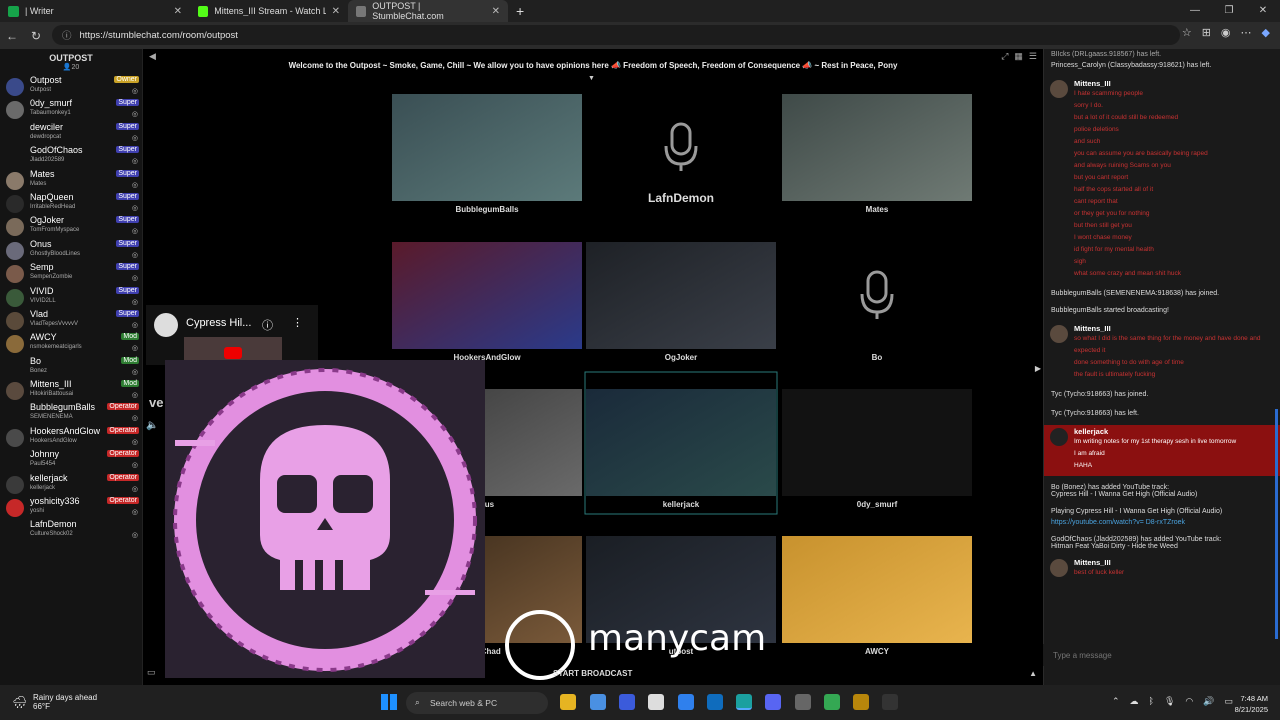 This screenshot has height=720, width=1280. Describe the element at coordinates (1134, 701) in the screenshot. I see `cloud-icon: ☁` at that location.